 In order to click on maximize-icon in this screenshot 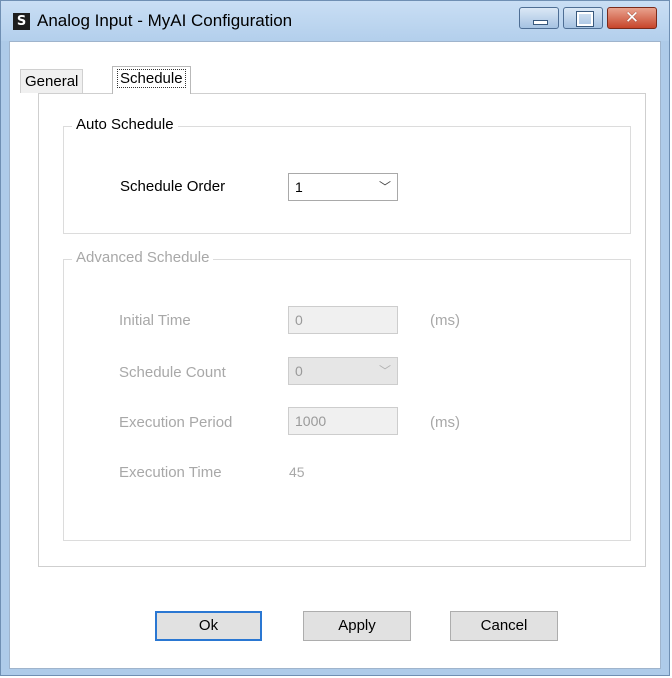, I will do `click(585, 19)`.